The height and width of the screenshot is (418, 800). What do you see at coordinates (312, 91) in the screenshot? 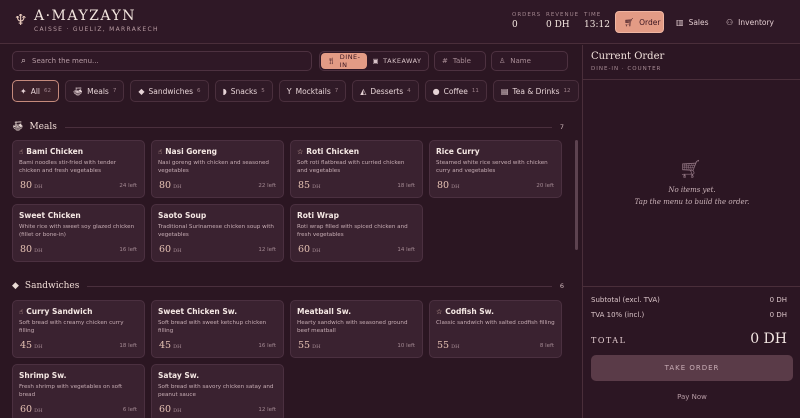
I see `category-mocktails: Y Mocktails 7` at bounding box center [312, 91].